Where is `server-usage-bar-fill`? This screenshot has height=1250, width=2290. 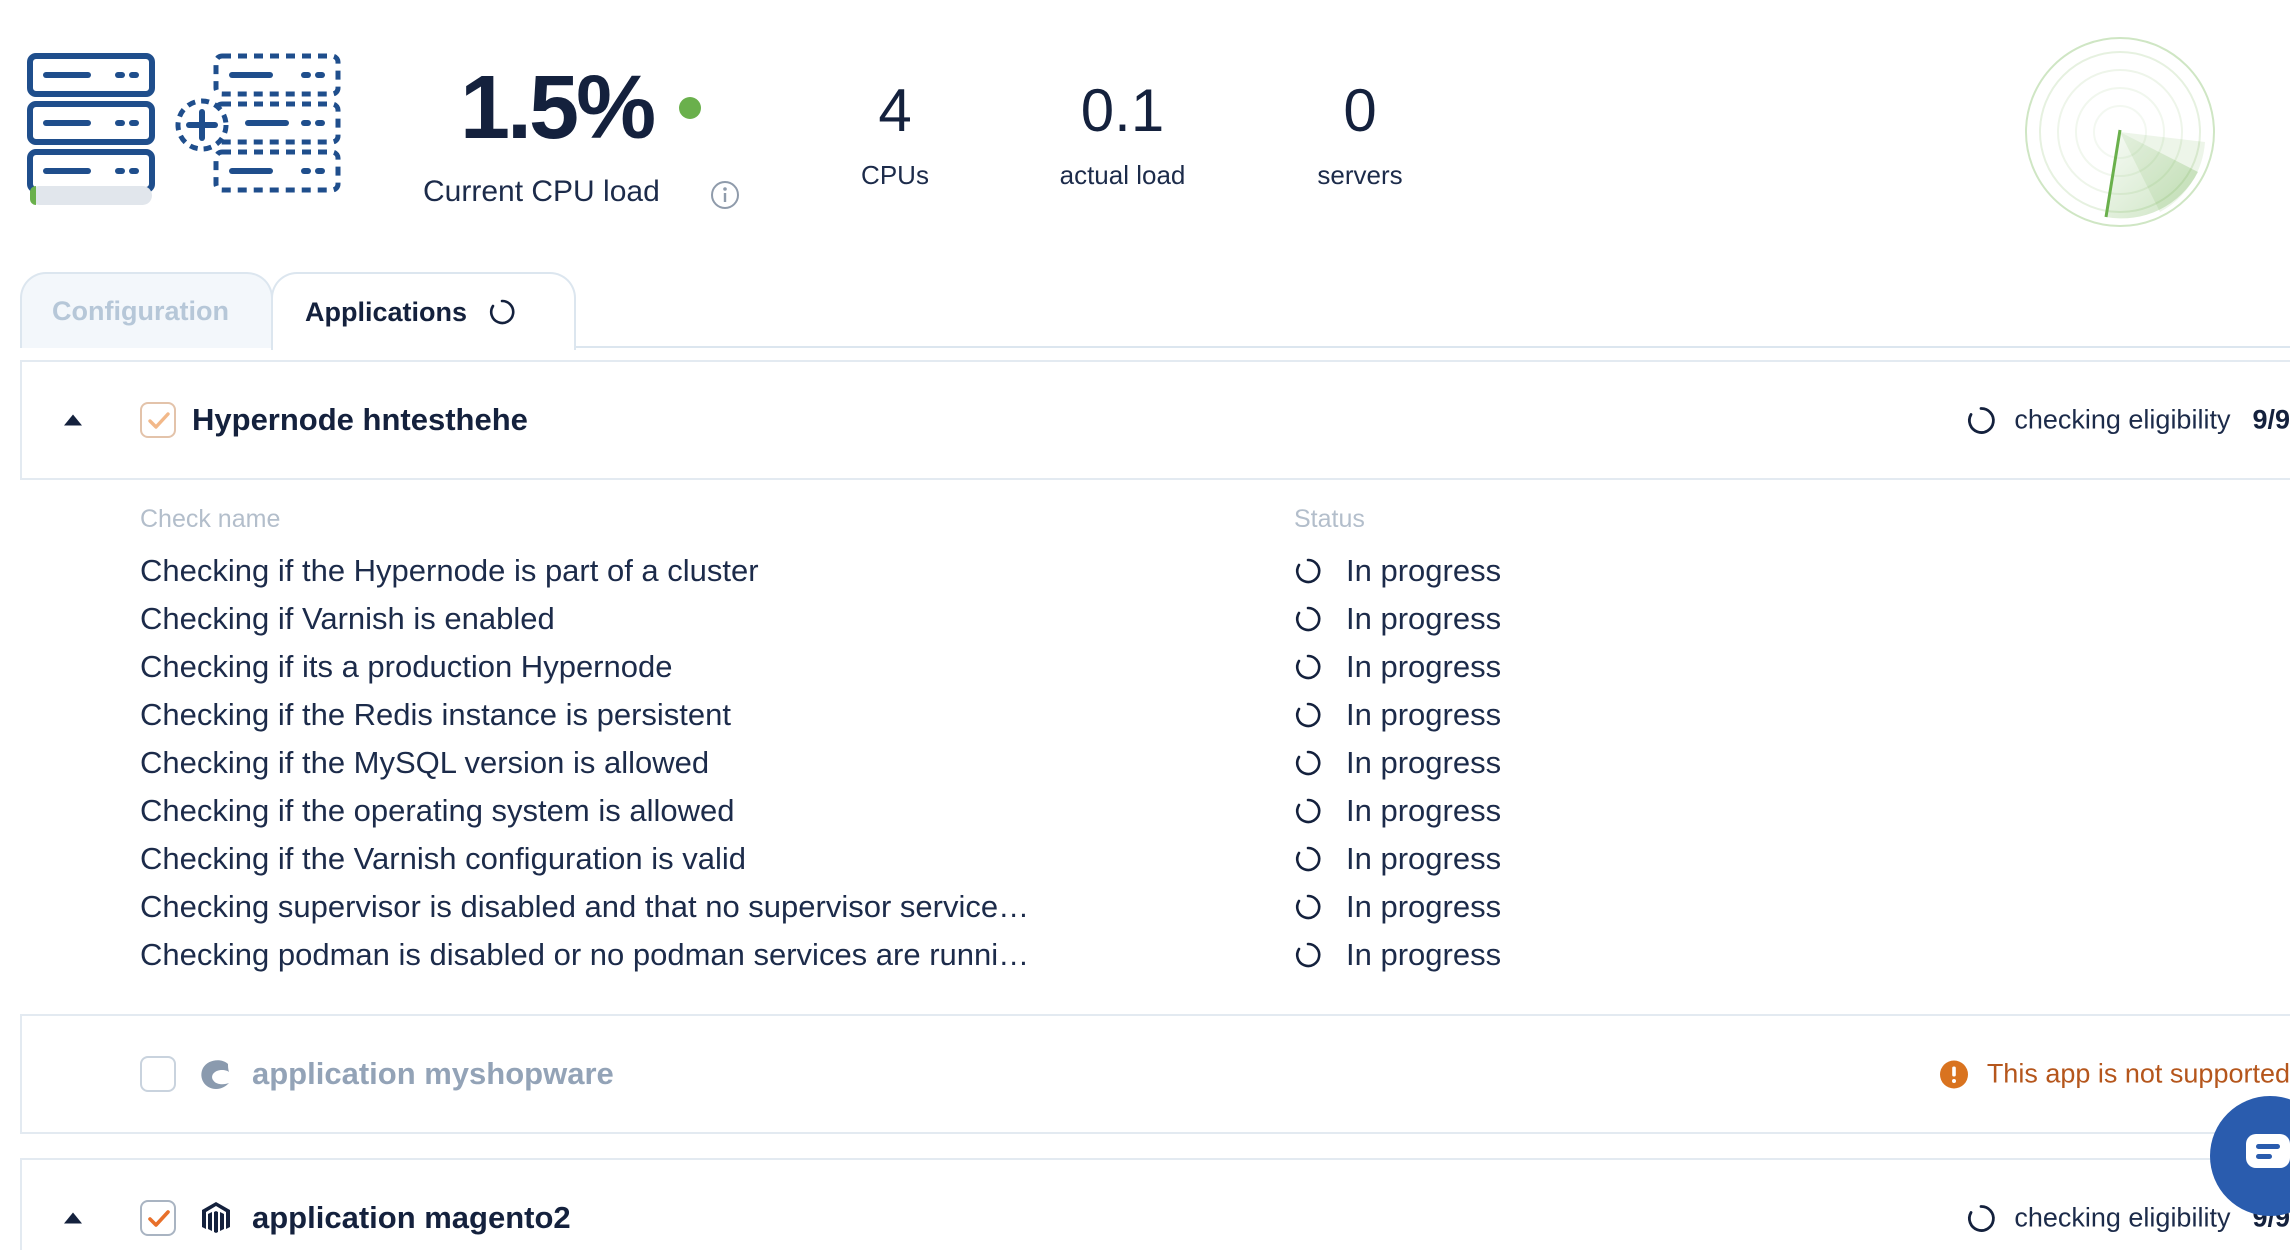
server-usage-bar-fill is located at coordinates (33, 195).